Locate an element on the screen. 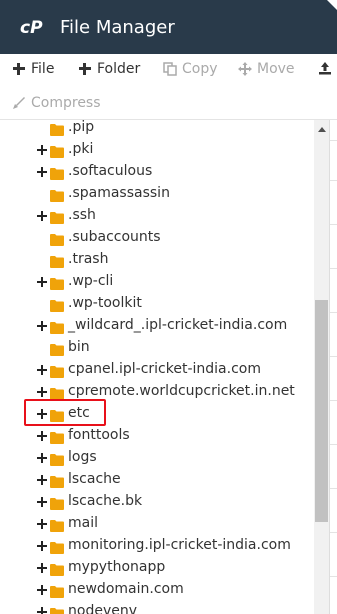 This screenshot has width=337, height=614. tree-item-label: cpremote.worldcupcricket.in.net is located at coordinates (181, 391).